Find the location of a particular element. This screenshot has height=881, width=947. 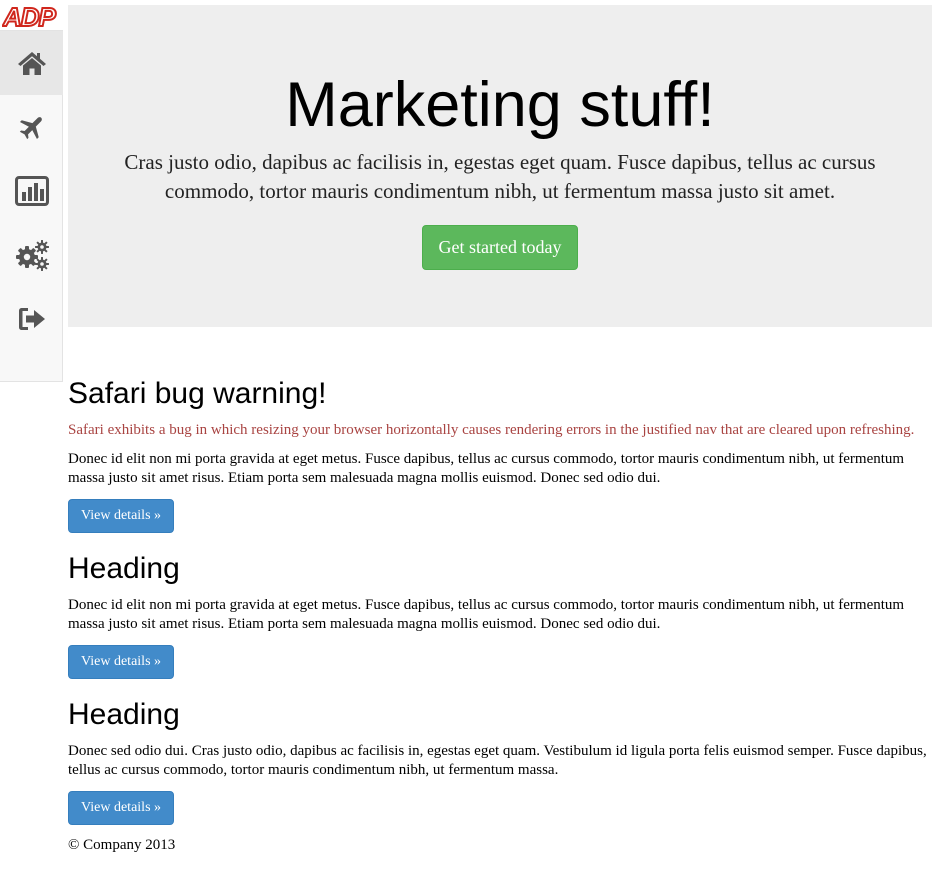

sidebar-nav is located at coordinates (31, 206).